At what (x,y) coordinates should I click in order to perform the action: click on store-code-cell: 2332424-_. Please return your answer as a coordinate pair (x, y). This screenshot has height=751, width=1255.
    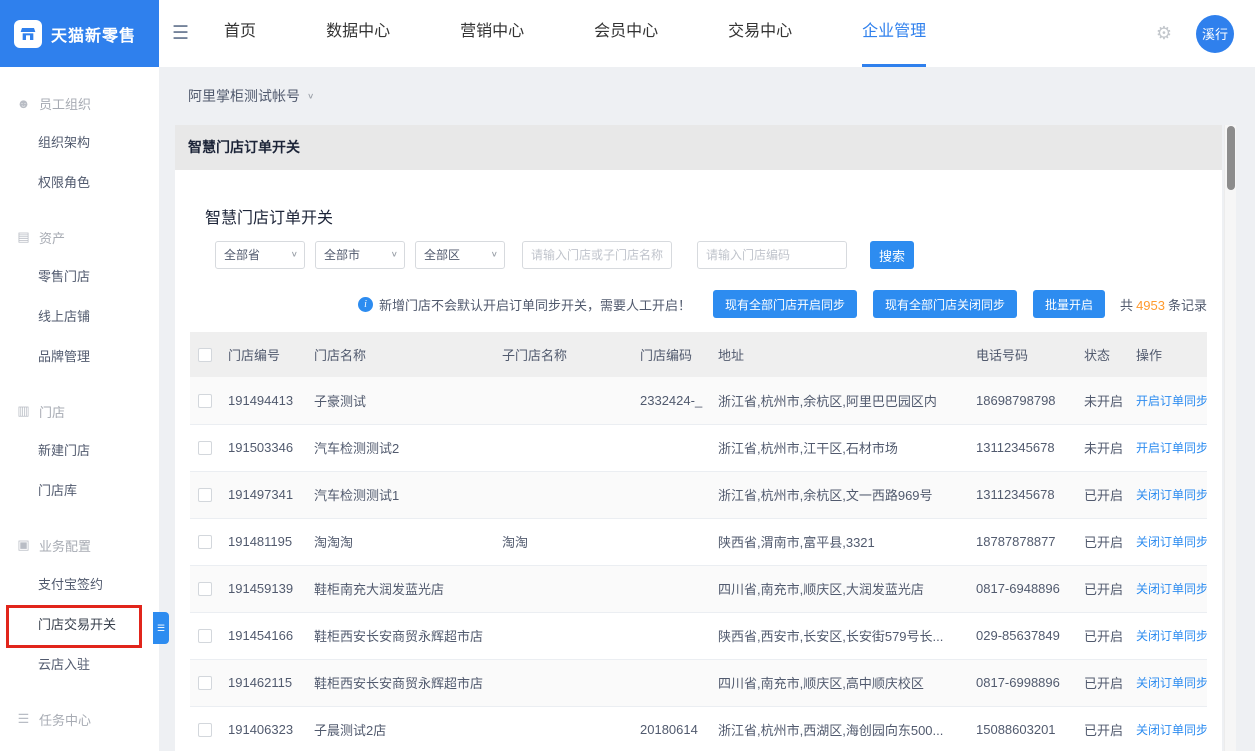
    Looking at the image, I should click on (679, 401).